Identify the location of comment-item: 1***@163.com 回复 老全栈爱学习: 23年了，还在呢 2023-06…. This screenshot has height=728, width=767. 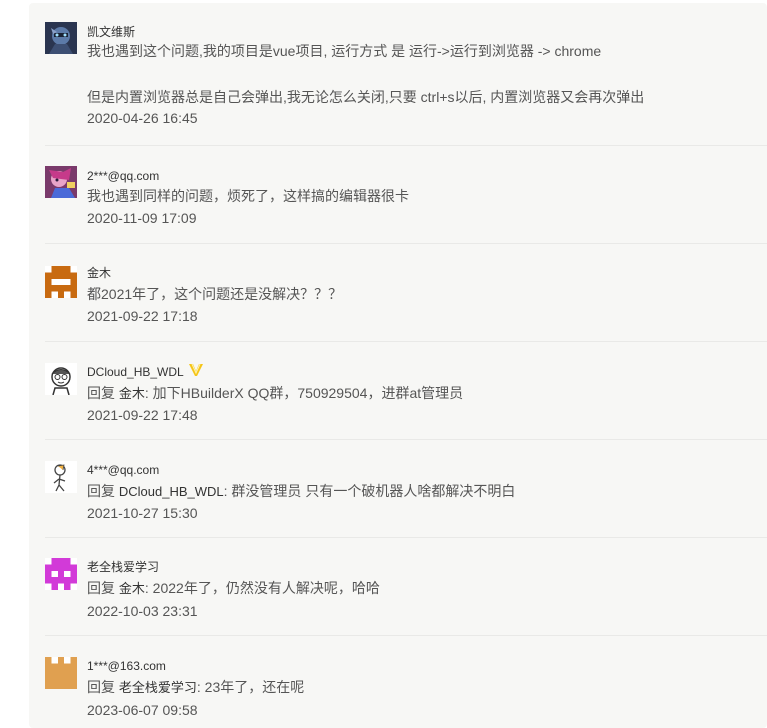
(398, 682).